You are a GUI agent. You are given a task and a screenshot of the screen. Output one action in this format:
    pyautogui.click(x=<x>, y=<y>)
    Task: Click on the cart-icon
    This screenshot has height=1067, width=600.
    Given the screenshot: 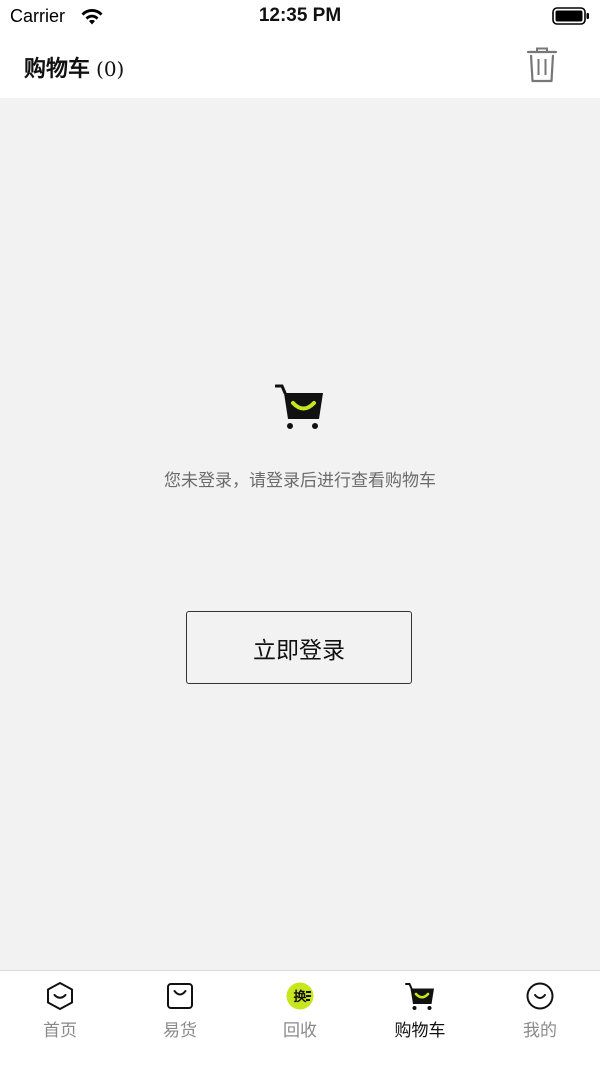 What is the action you would take?
    pyautogui.click(x=419, y=996)
    